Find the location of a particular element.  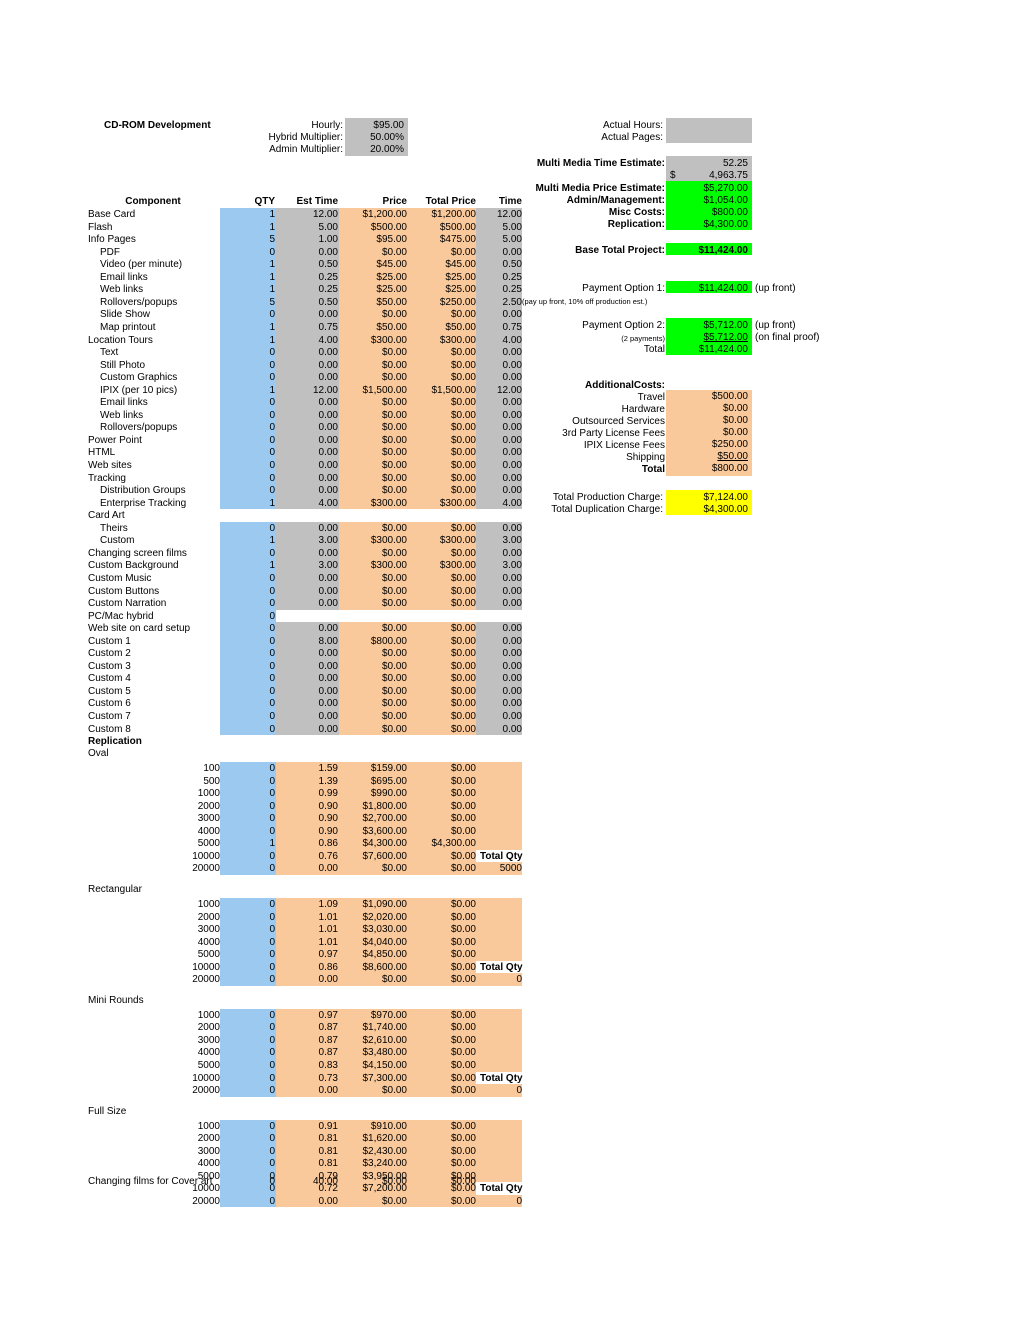

table-cell-8-price: $0.00 is located at coordinates (375, 315).